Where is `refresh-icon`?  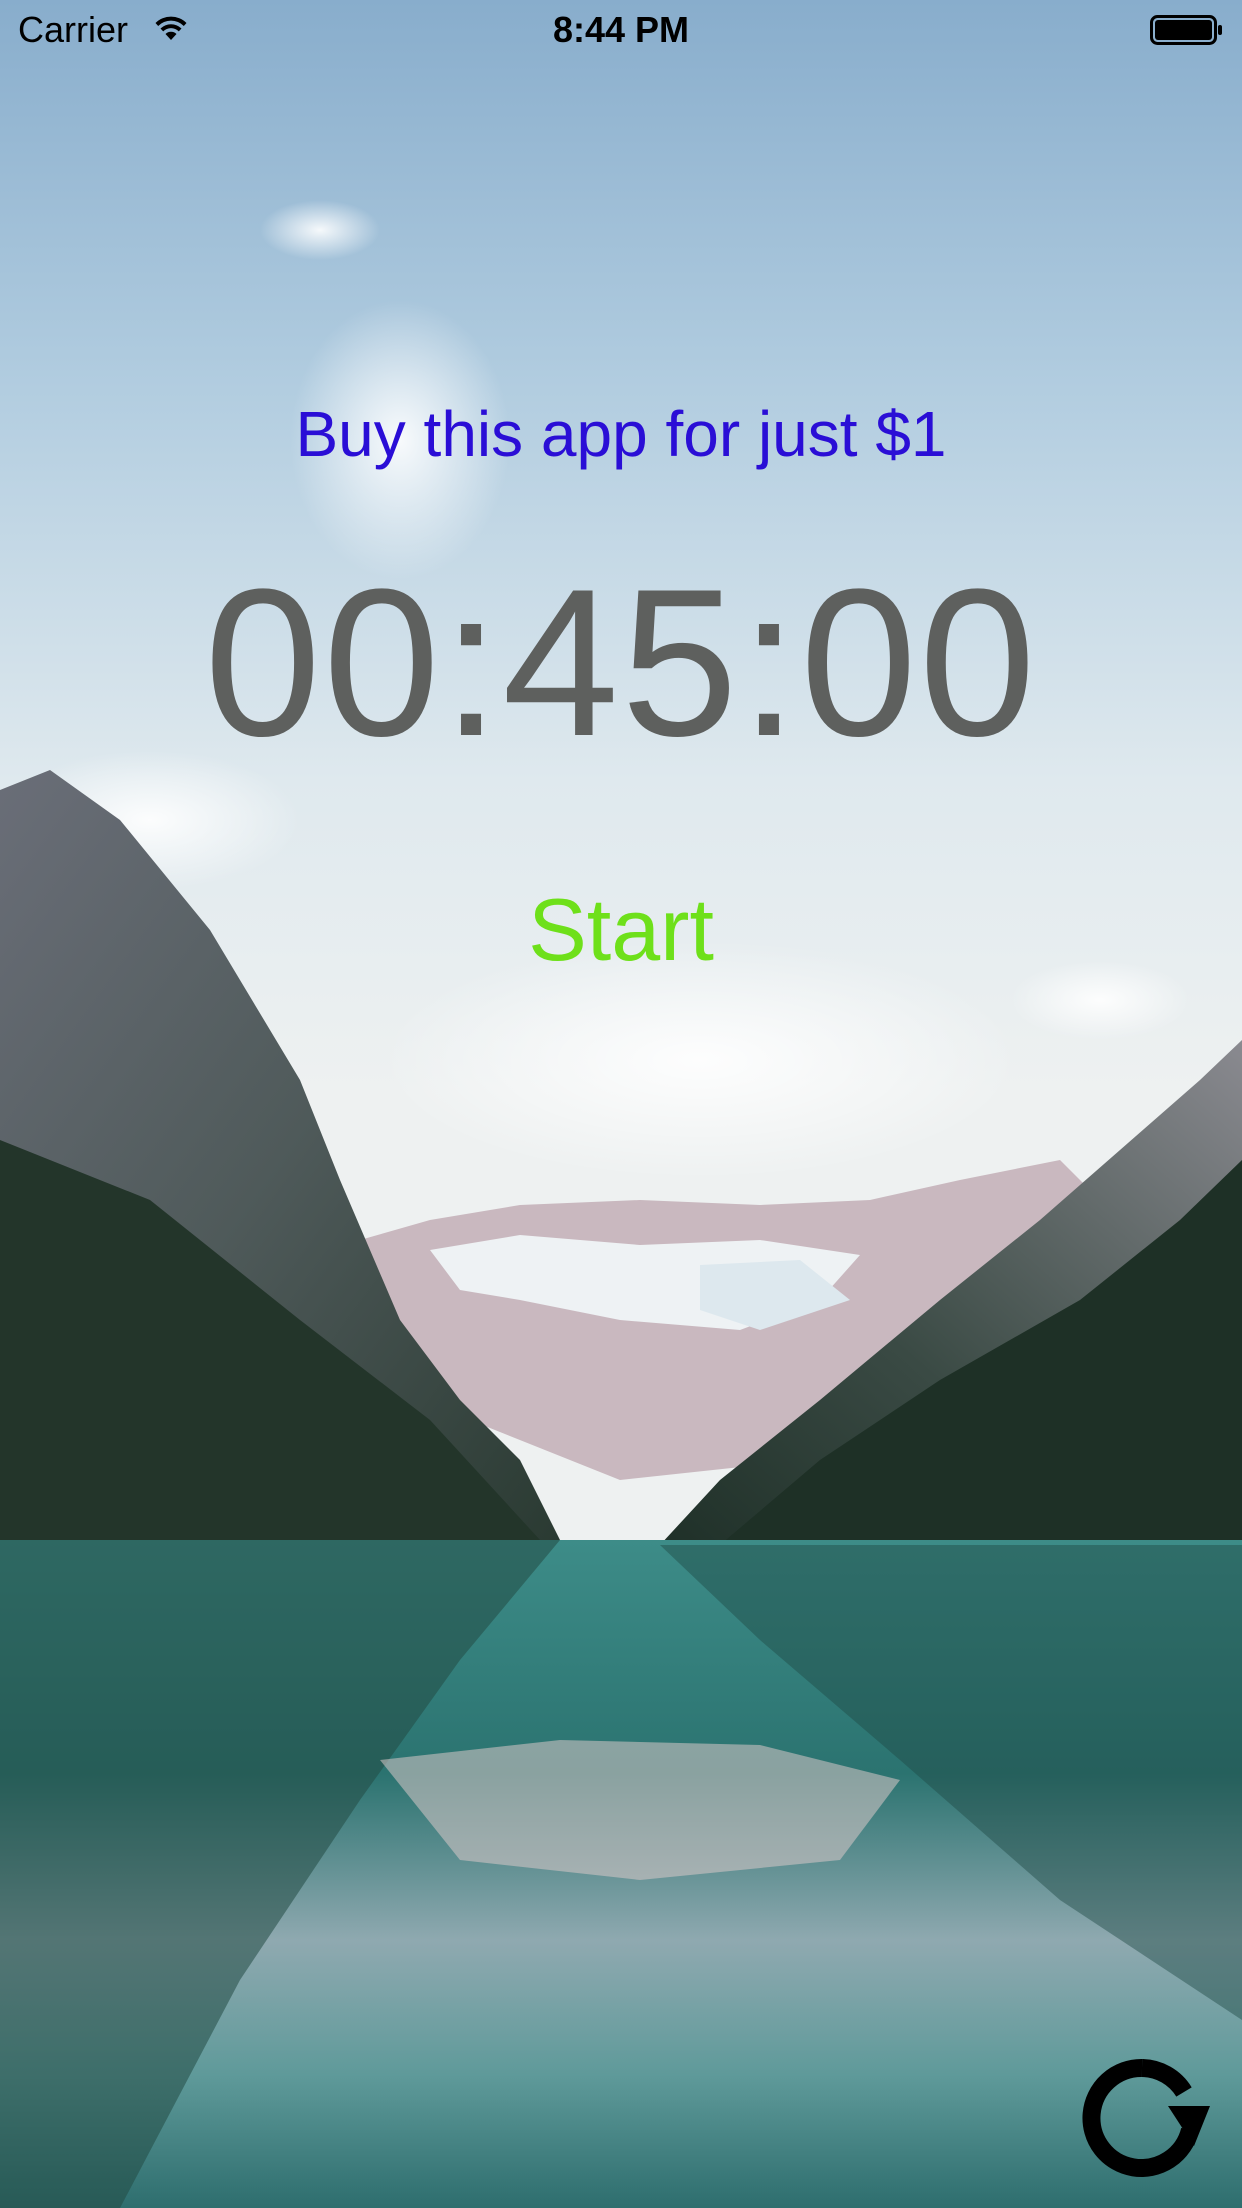
refresh-icon is located at coordinates (1146, 2117).